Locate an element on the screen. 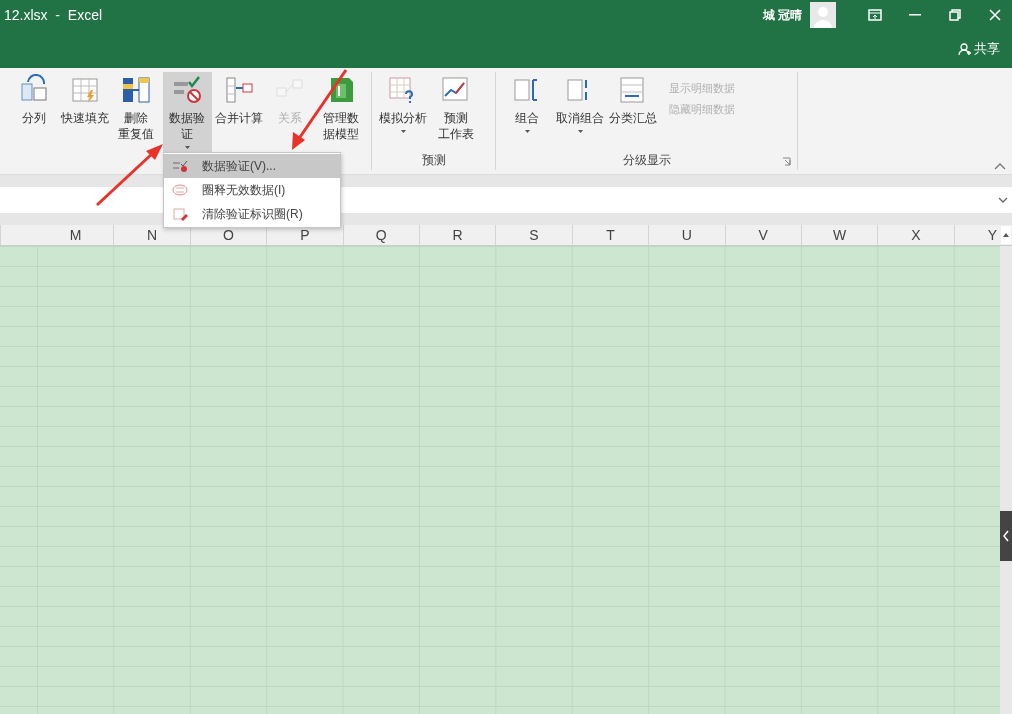  ribbon-button: 组合 is located at coordinates (527, 112).